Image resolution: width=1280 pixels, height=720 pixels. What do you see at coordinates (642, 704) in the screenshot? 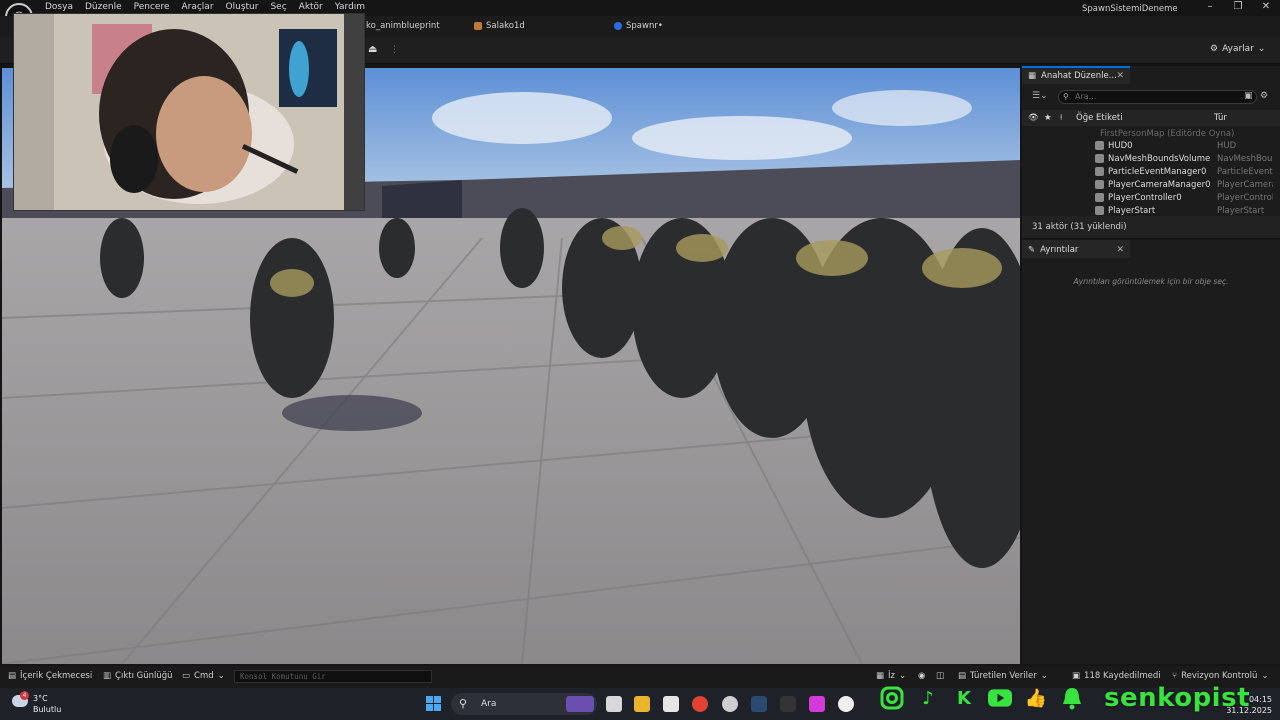
I see `file-explorer-icon` at bounding box center [642, 704].